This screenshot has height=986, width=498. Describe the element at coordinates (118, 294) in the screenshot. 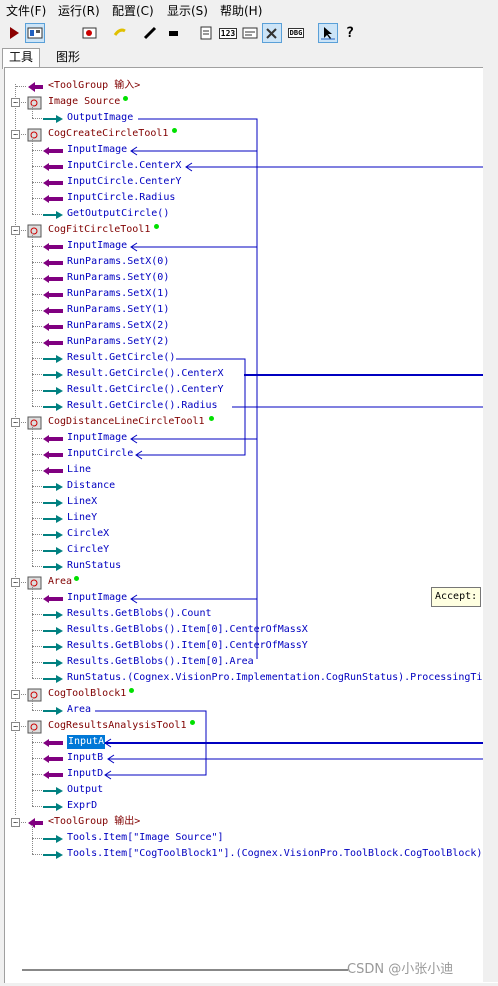

I see `input-terminal: RunParams.SetX(1)` at that location.